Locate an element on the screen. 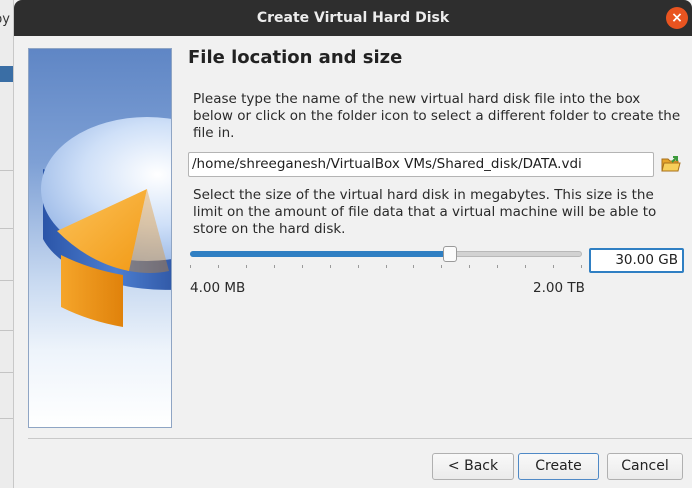  close-icon: × is located at coordinates (677, 18).